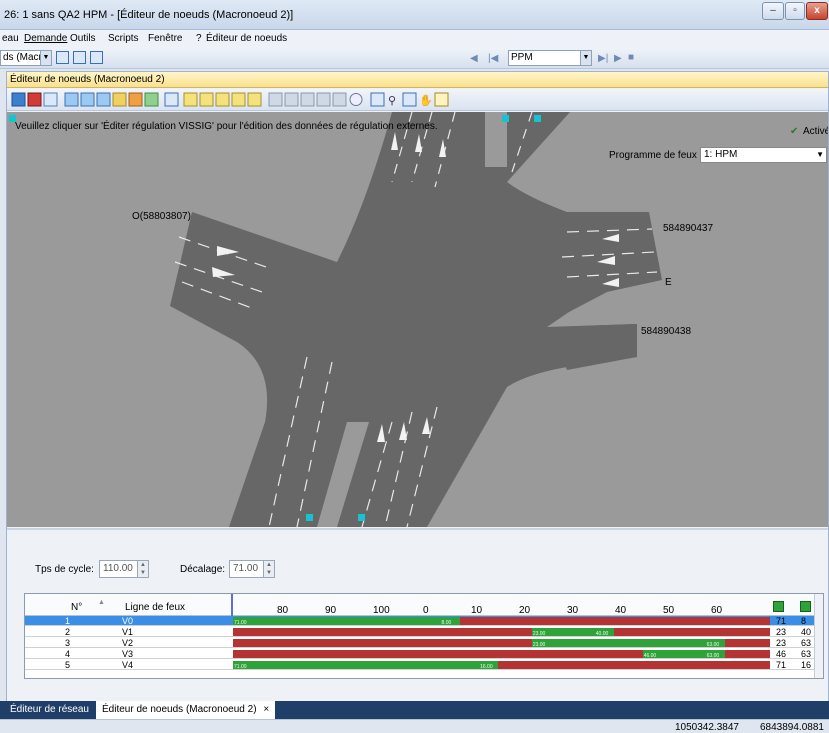  I want to click on sort-icon: ▲, so click(101, 602).